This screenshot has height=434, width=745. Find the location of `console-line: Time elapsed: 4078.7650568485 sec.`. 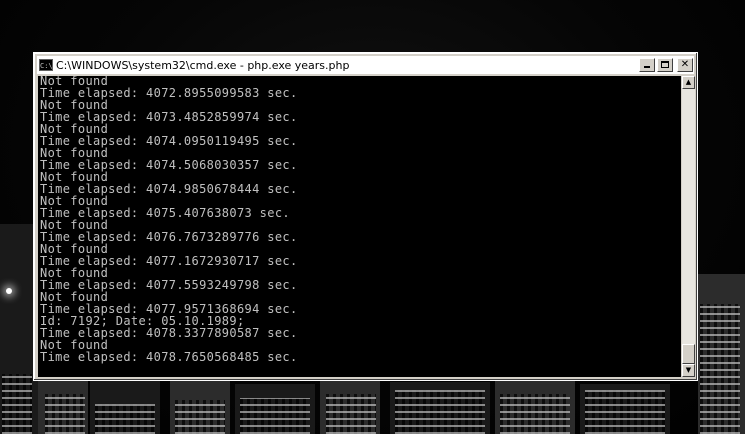

console-line: Time elapsed: 4078.7650568485 sec. is located at coordinates (169, 357).